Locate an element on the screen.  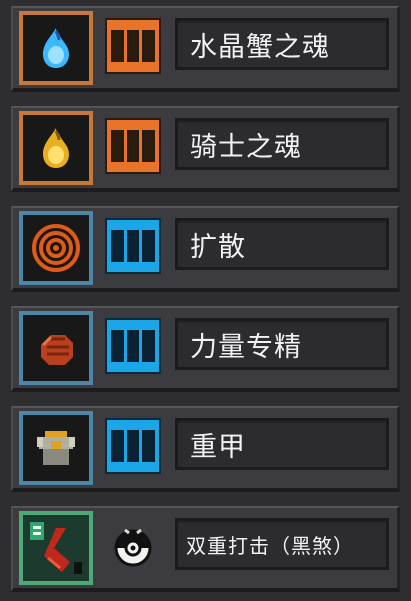
skill-name: 扩散 is located at coordinates (282, 244).